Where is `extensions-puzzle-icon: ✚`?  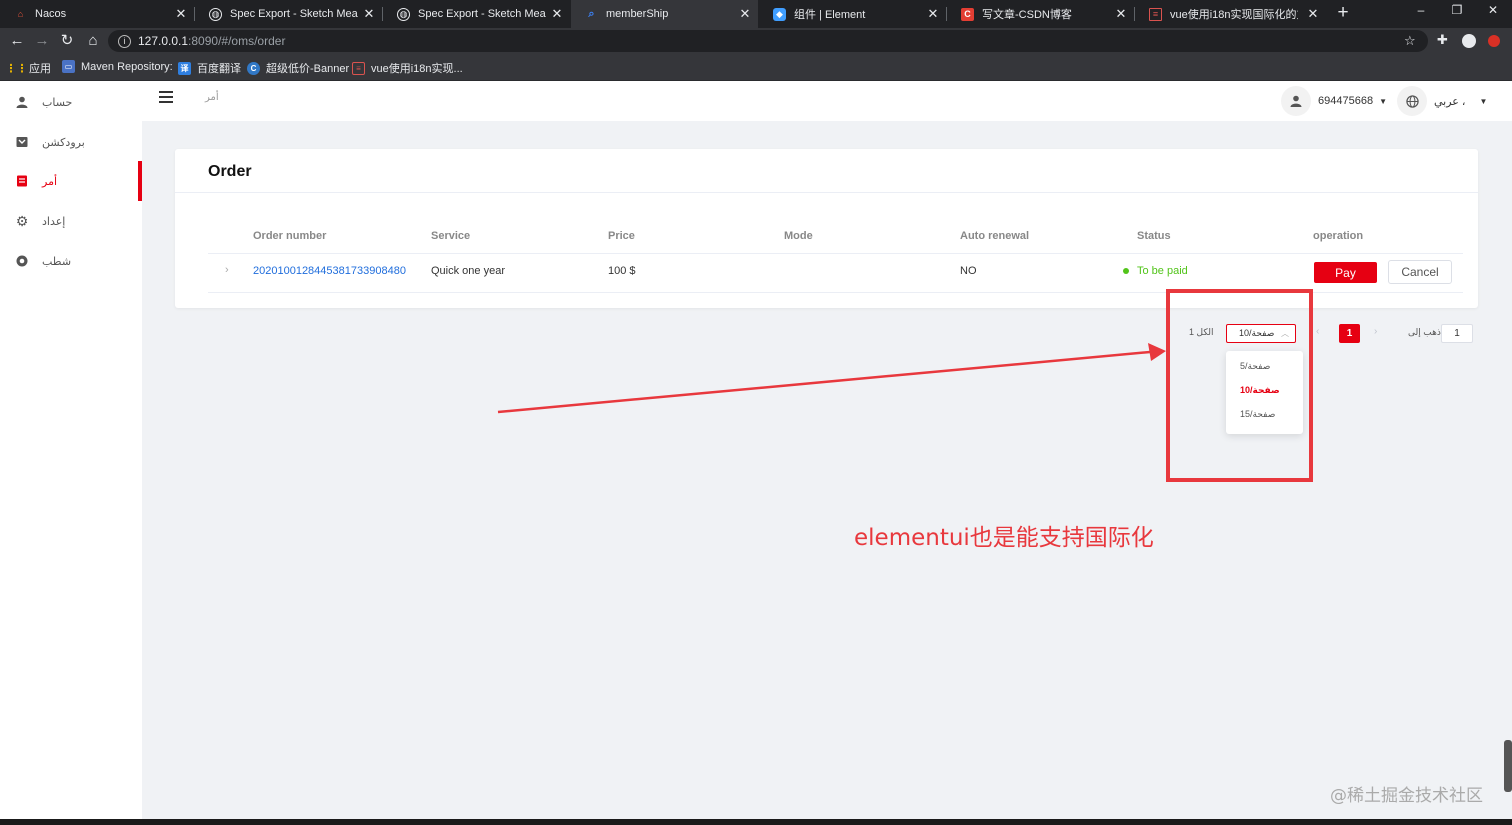
extensions-puzzle-icon: ✚ is located at coordinates (1444, 39).